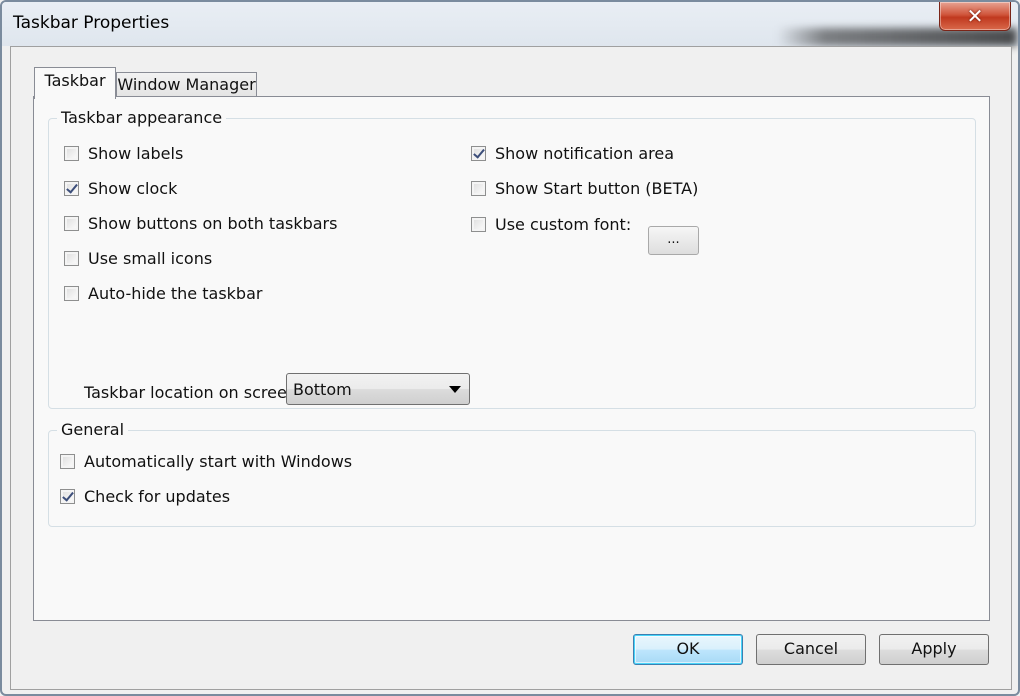 The image size is (1020, 696). I want to click on show-labels-label: Show labels, so click(136, 153).